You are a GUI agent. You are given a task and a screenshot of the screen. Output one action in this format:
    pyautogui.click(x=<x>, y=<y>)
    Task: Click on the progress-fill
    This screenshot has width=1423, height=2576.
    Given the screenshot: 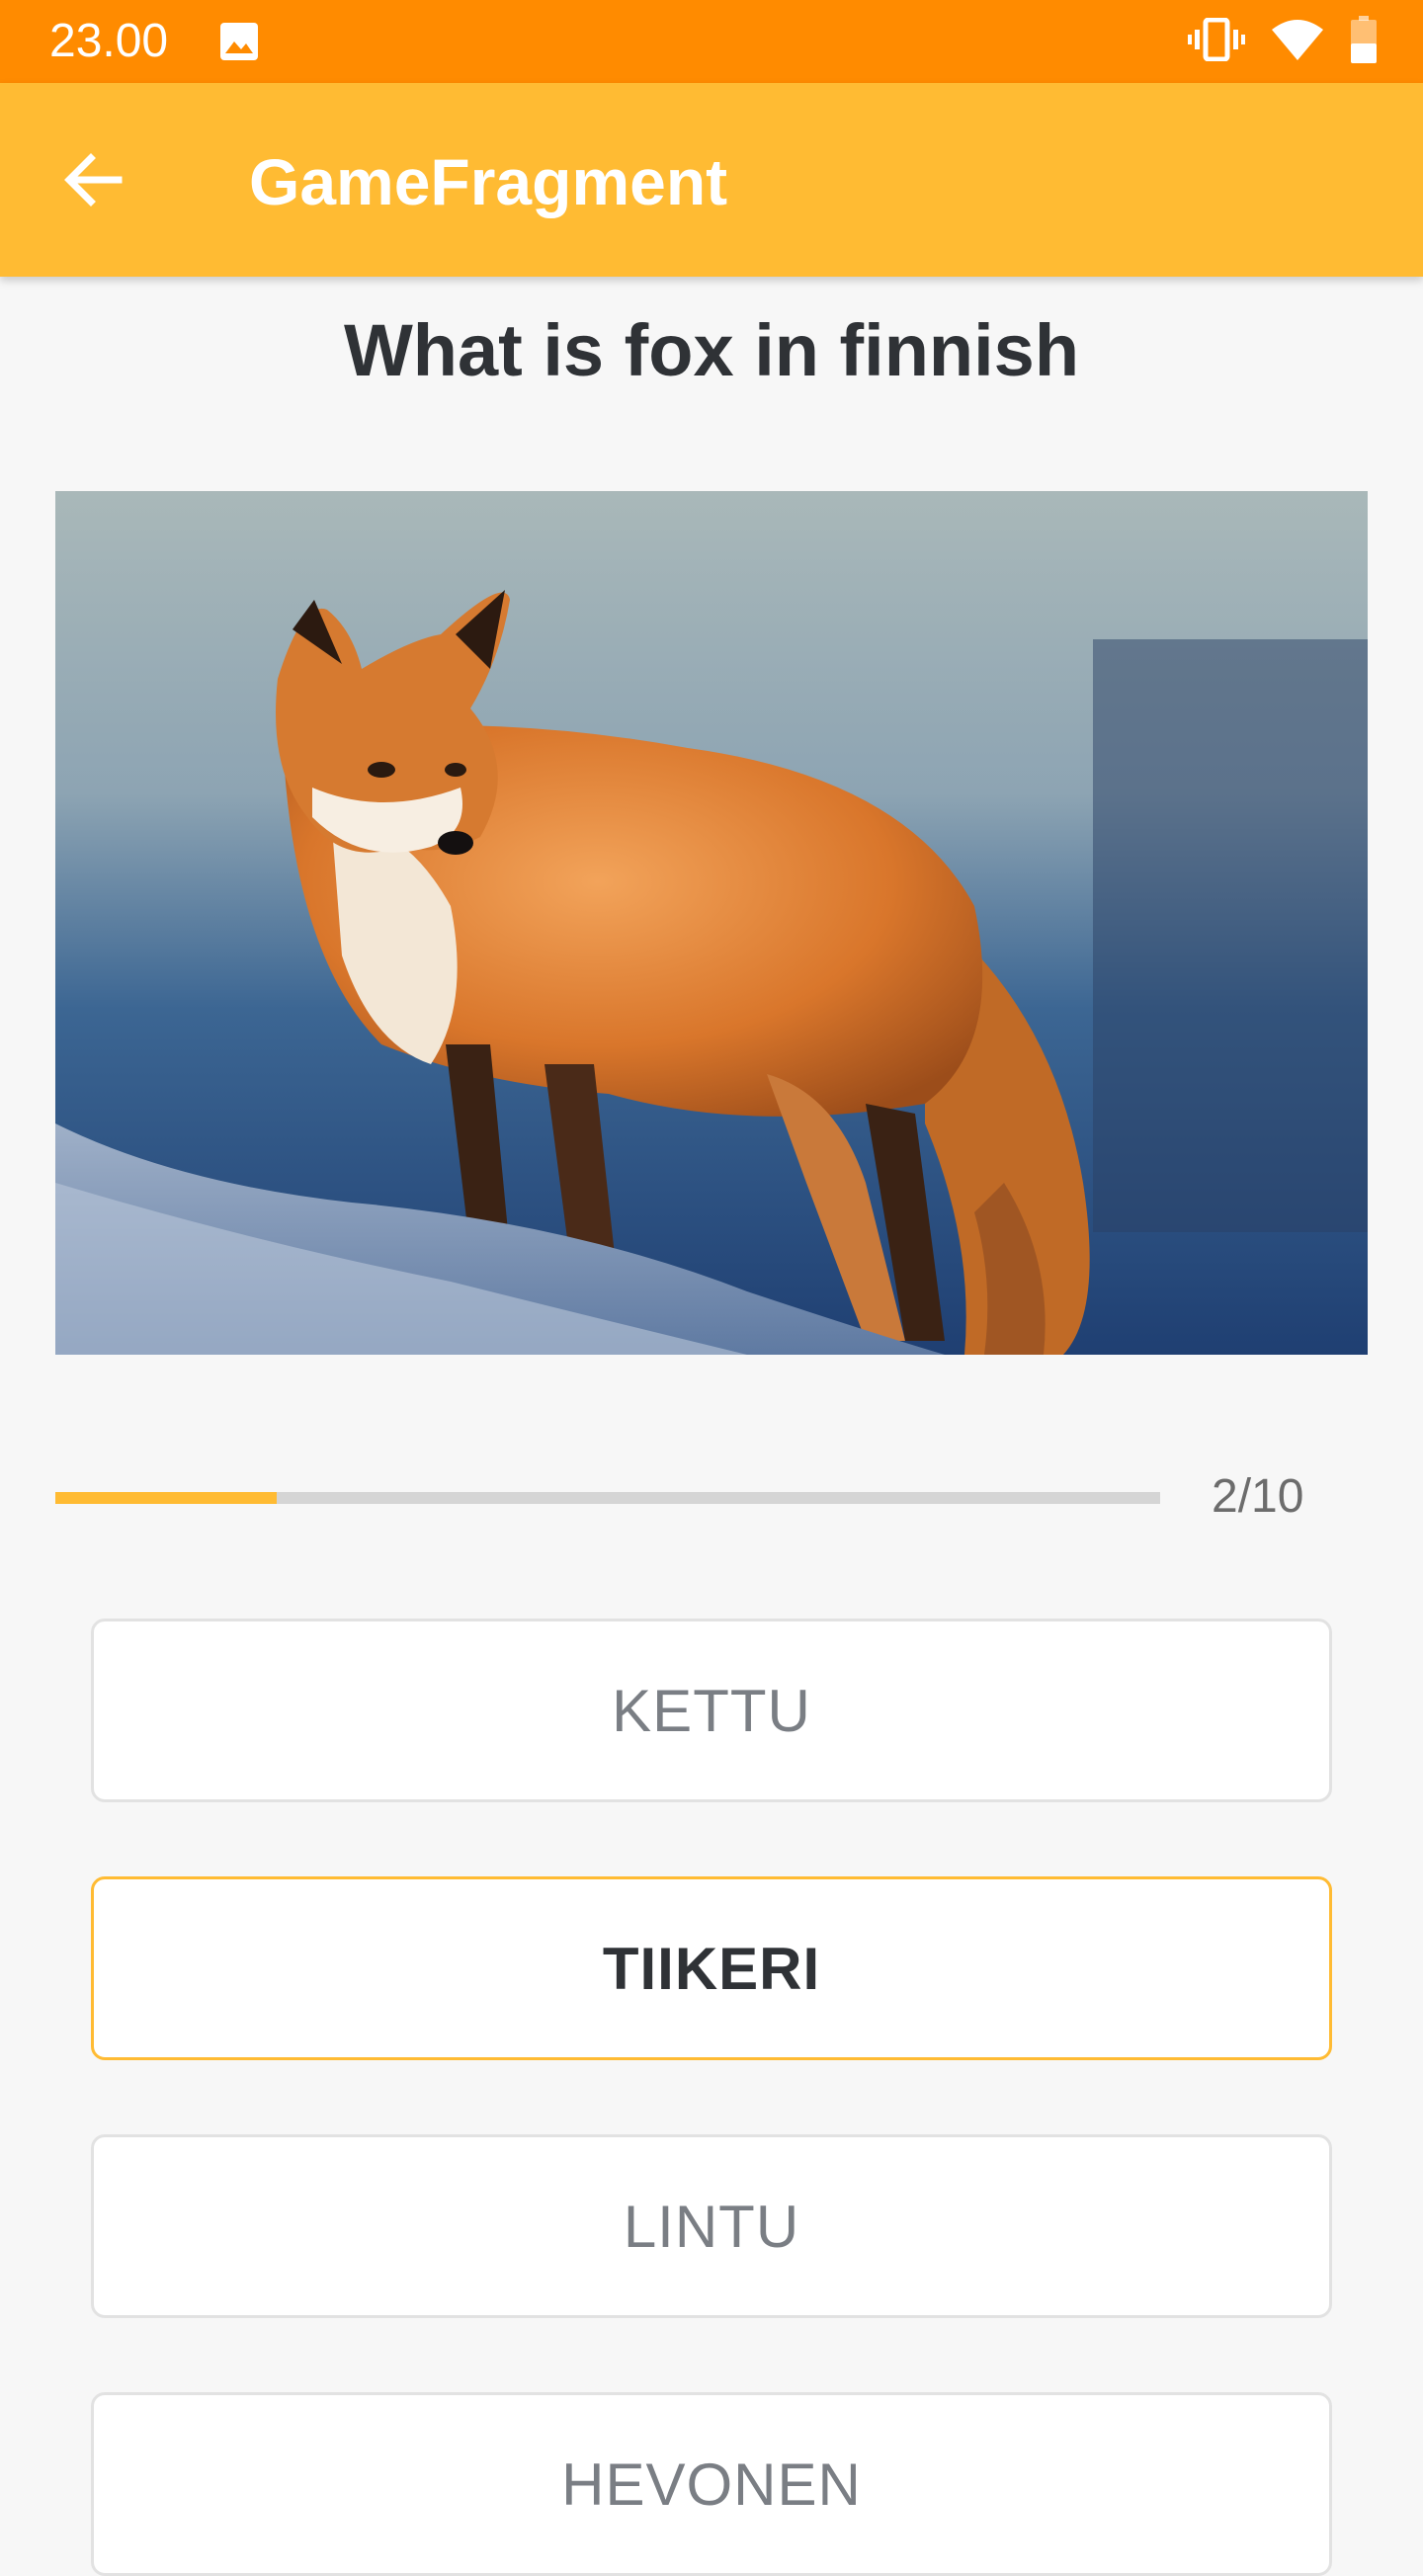 What is the action you would take?
    pyautogui.click(x=166, y=1498)
    